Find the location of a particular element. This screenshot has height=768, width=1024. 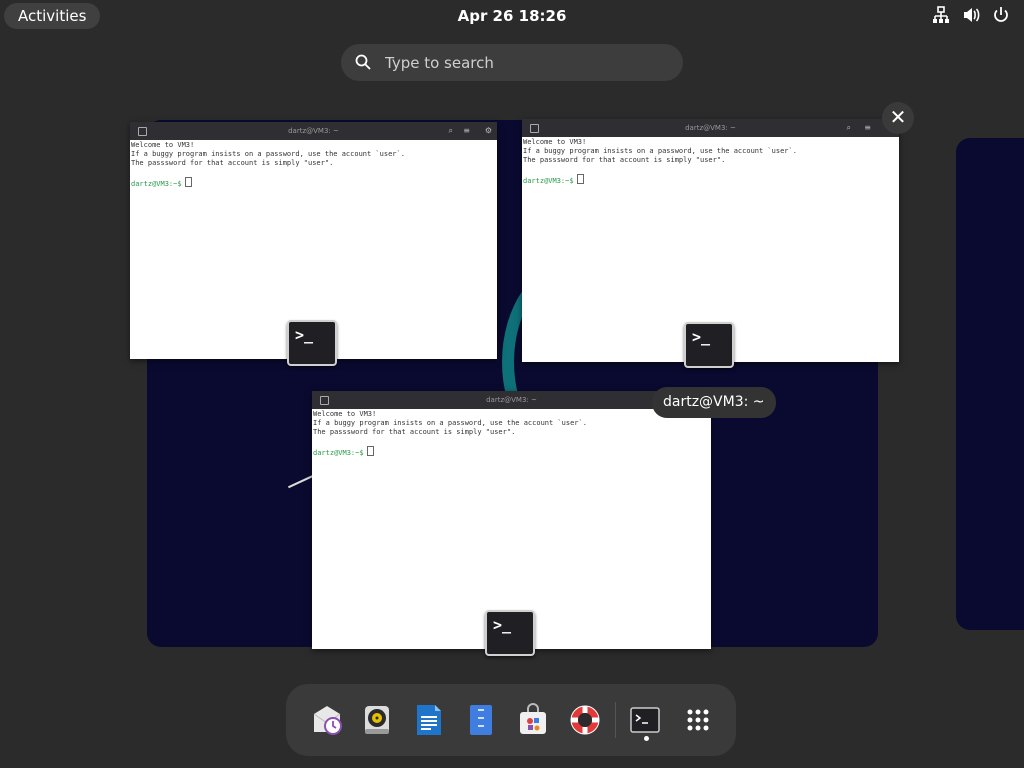

software-center-icon is located at coordinates (533, 720).